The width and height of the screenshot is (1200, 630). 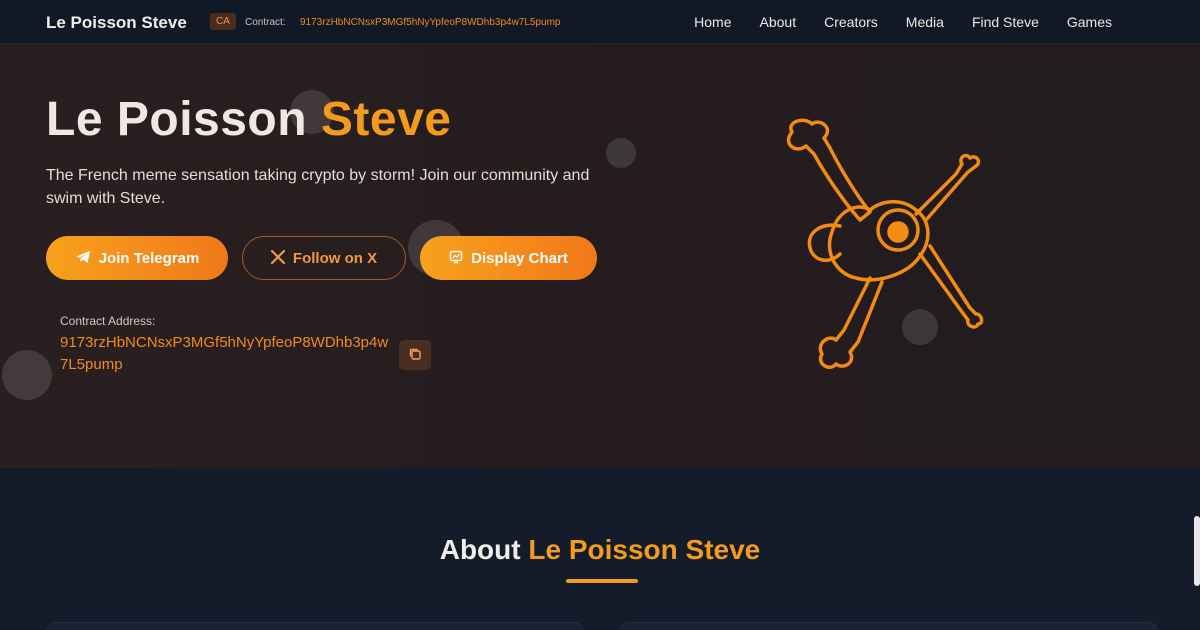 I want to click on nav-link-creators: Creators, so click(x=851, y=22).